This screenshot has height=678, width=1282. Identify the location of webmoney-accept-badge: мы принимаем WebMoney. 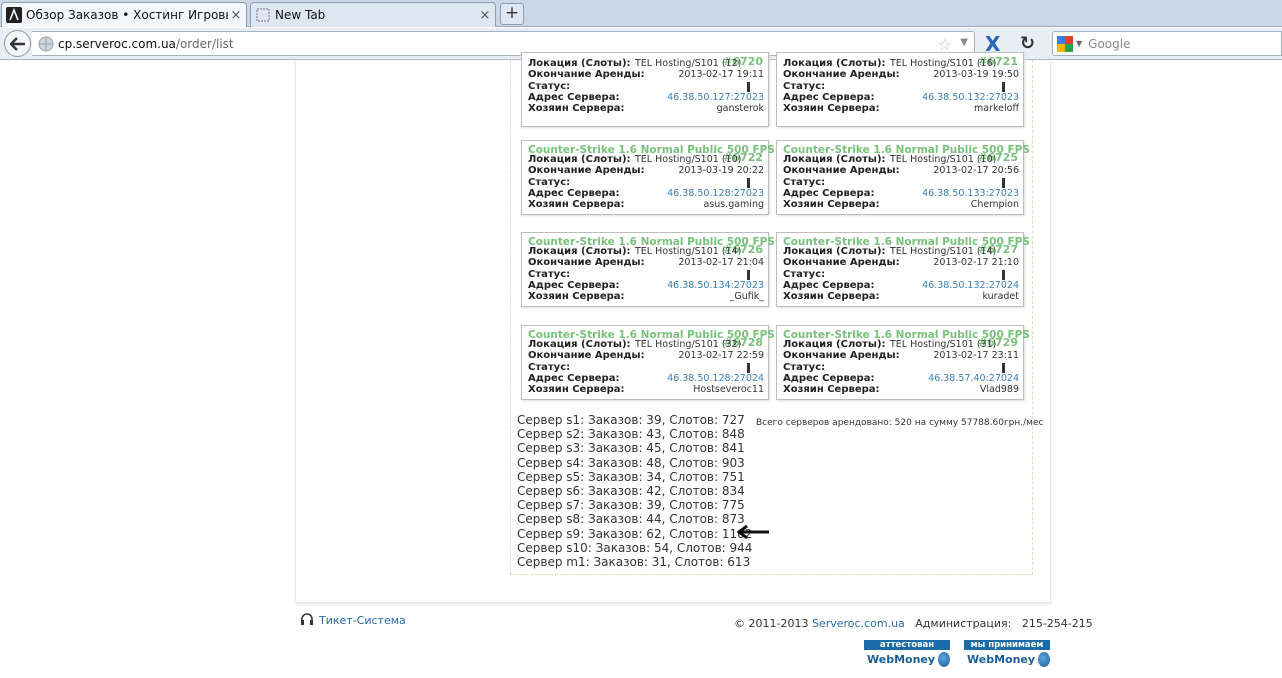
(1007, 654).